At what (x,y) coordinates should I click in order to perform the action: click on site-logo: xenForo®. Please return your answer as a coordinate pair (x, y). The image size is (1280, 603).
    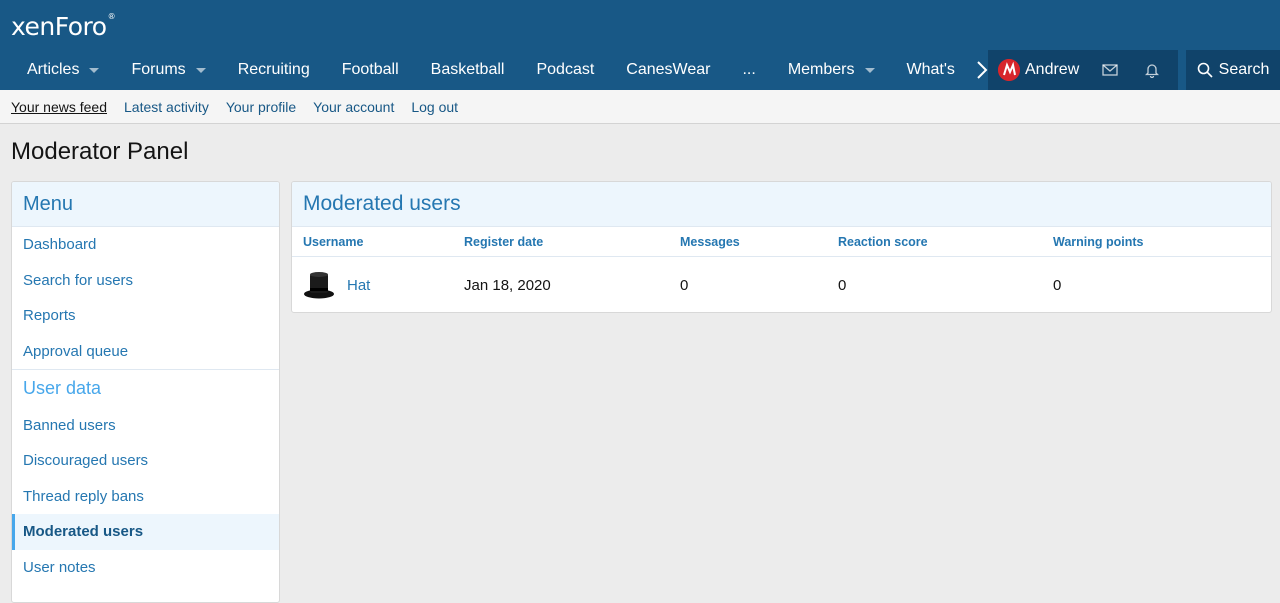
    Looking at the image, I should click on (63, 26).